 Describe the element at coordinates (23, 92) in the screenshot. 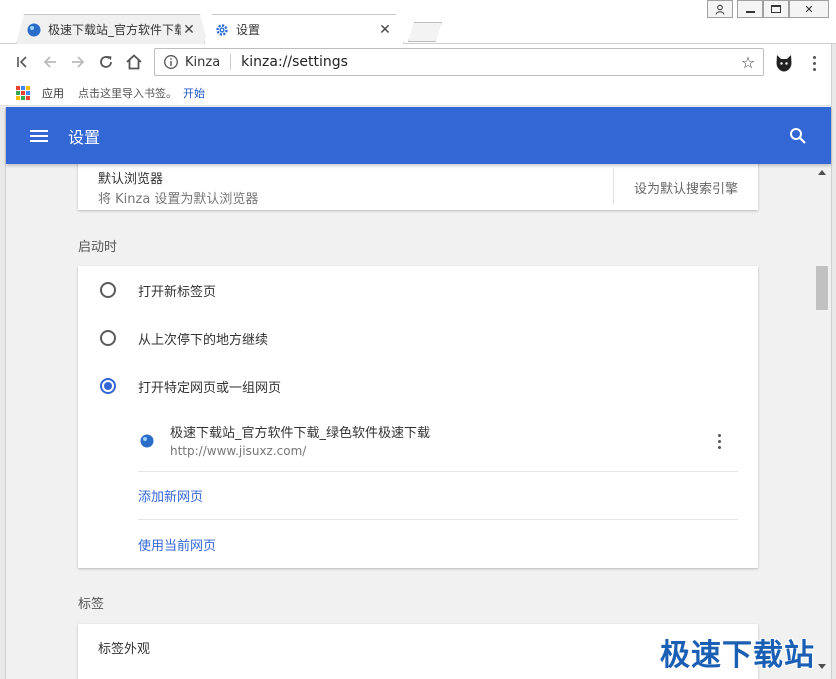

I see `apps-icon` at that location.